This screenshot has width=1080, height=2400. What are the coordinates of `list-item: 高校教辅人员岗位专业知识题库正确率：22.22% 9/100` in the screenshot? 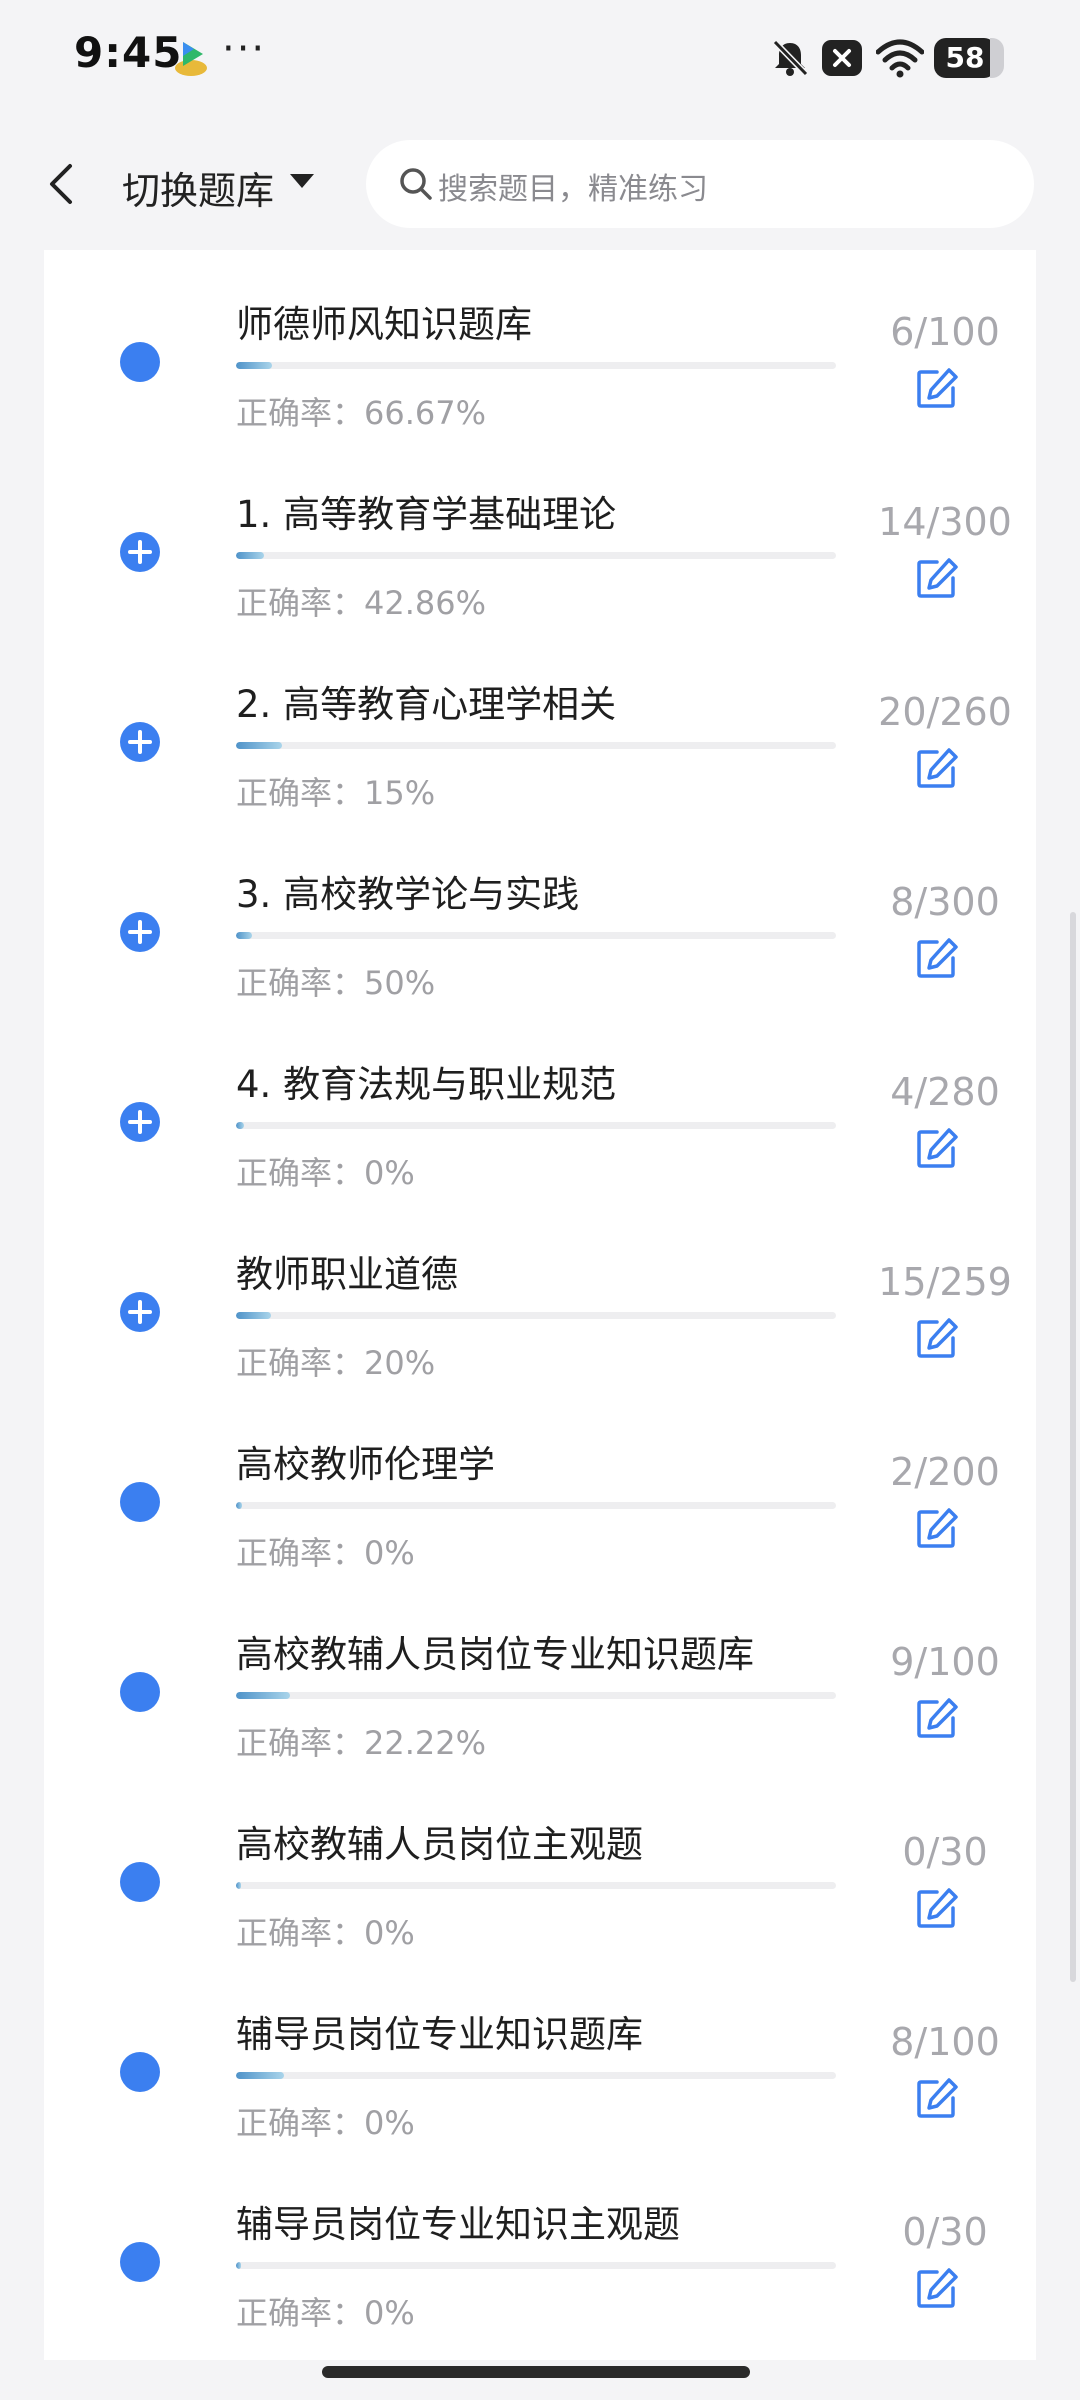 It's located at (540, 1675).